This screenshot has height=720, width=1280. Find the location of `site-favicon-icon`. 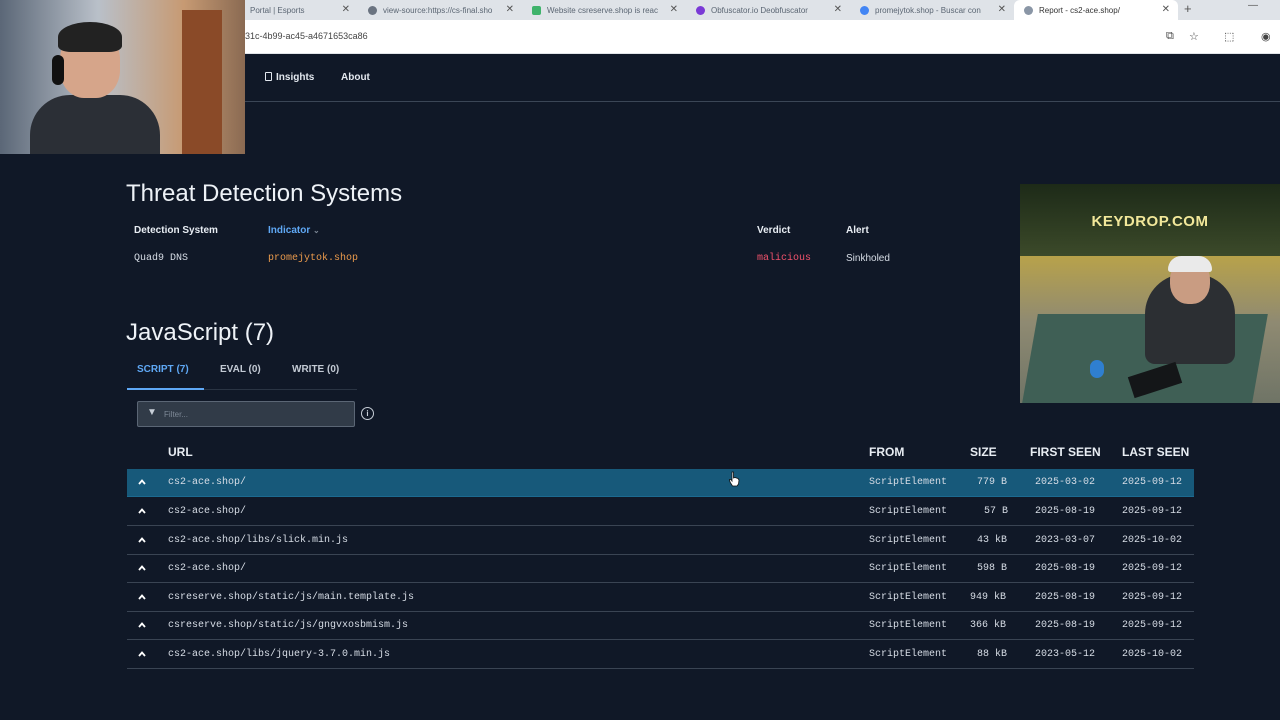

site-favicon-icon is located at coordinates (536, 10).